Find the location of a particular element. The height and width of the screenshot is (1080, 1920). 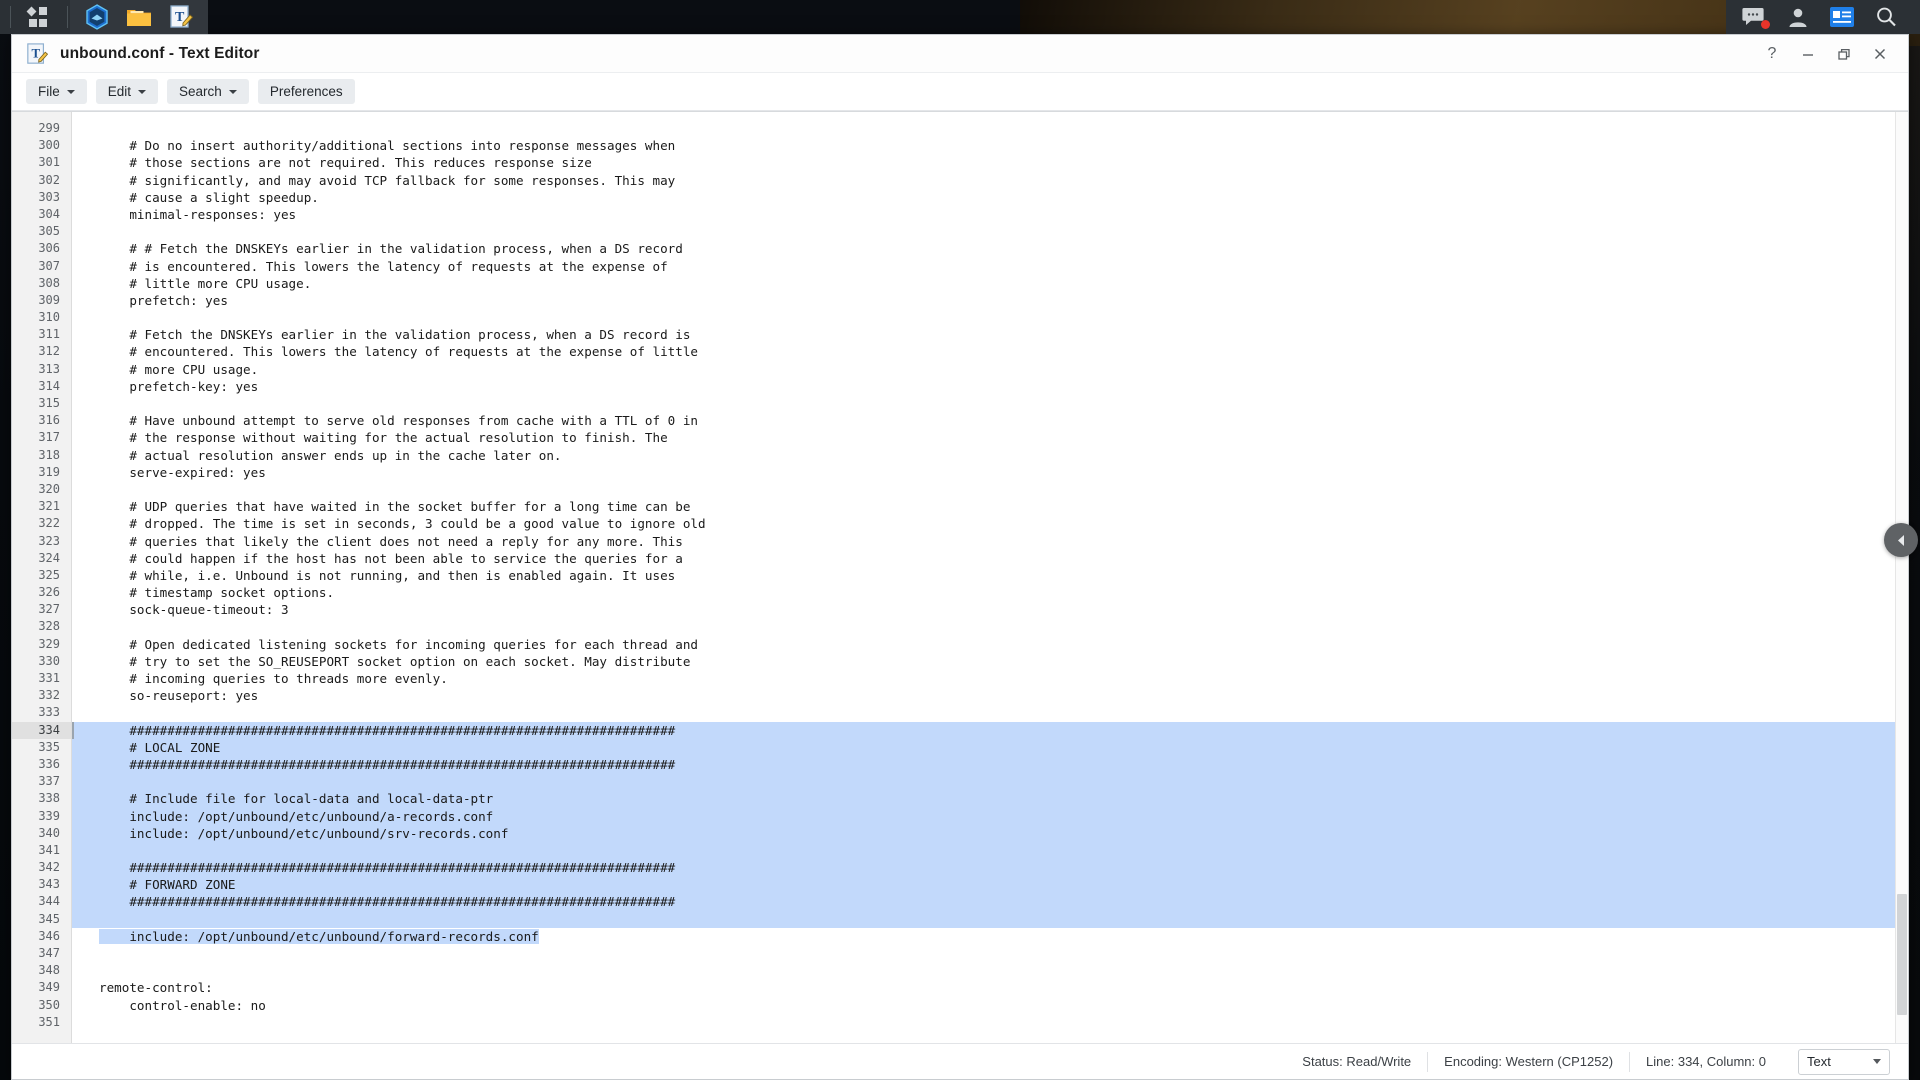

menu-edit-label: Edit is located at coordinates (119, 91).